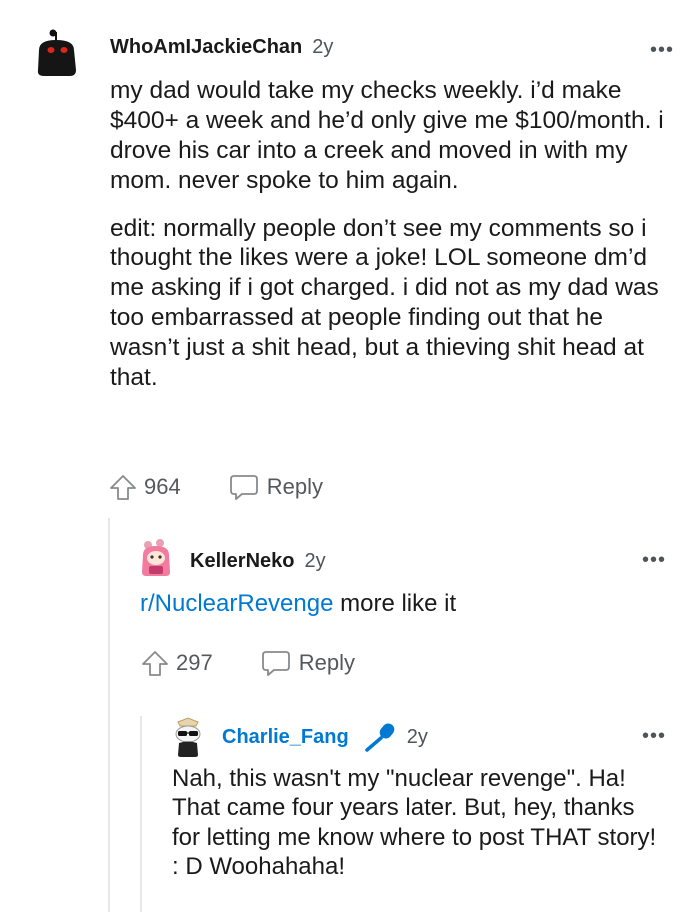 The image size is (700, 912). I want to click on upvote-button: 964, so click(144, 487).